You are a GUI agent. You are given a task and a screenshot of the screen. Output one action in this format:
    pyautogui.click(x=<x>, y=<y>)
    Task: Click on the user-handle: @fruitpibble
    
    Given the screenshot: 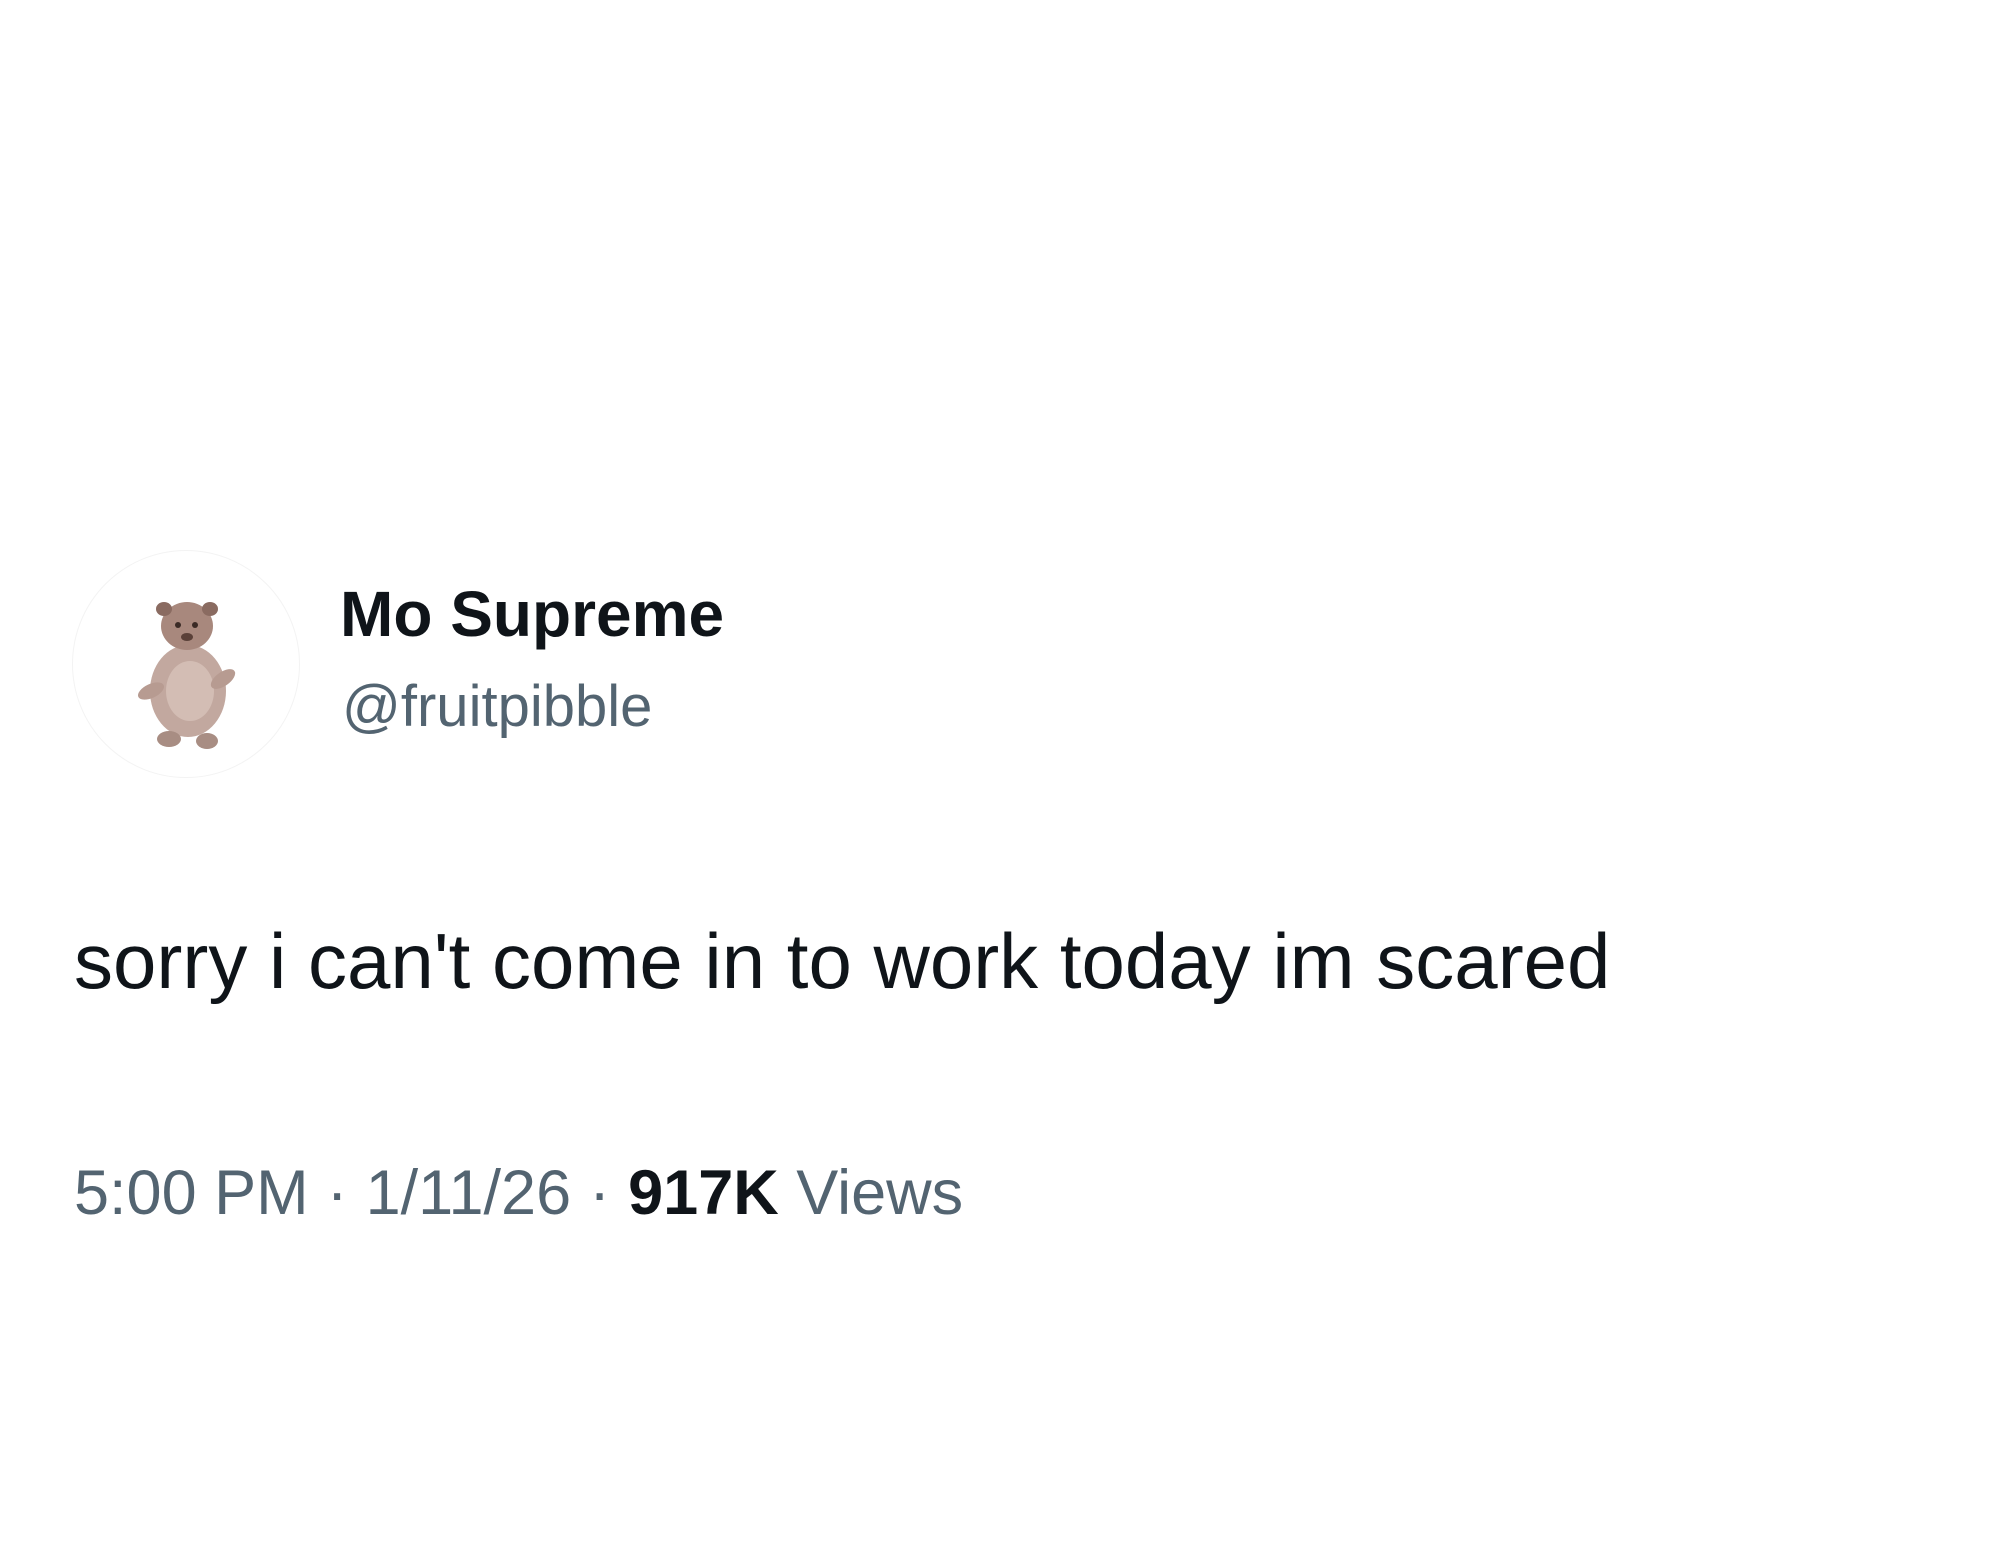 What is the action you would take?
    pyautogui.click(x=497, y=707)
    